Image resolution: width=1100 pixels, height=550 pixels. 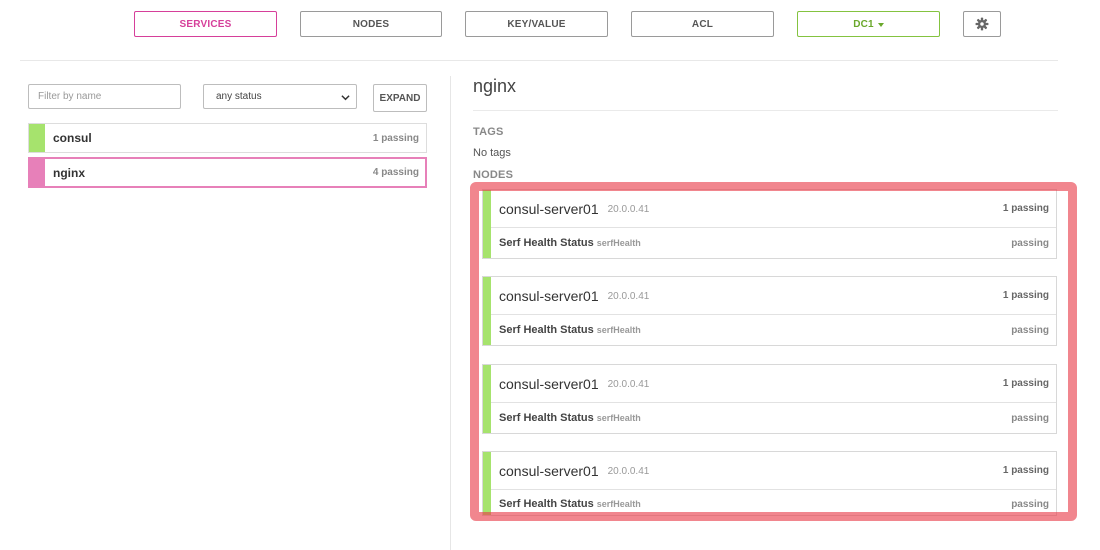 I want to click on filter-by-name-input, so click(x=104, y=96).